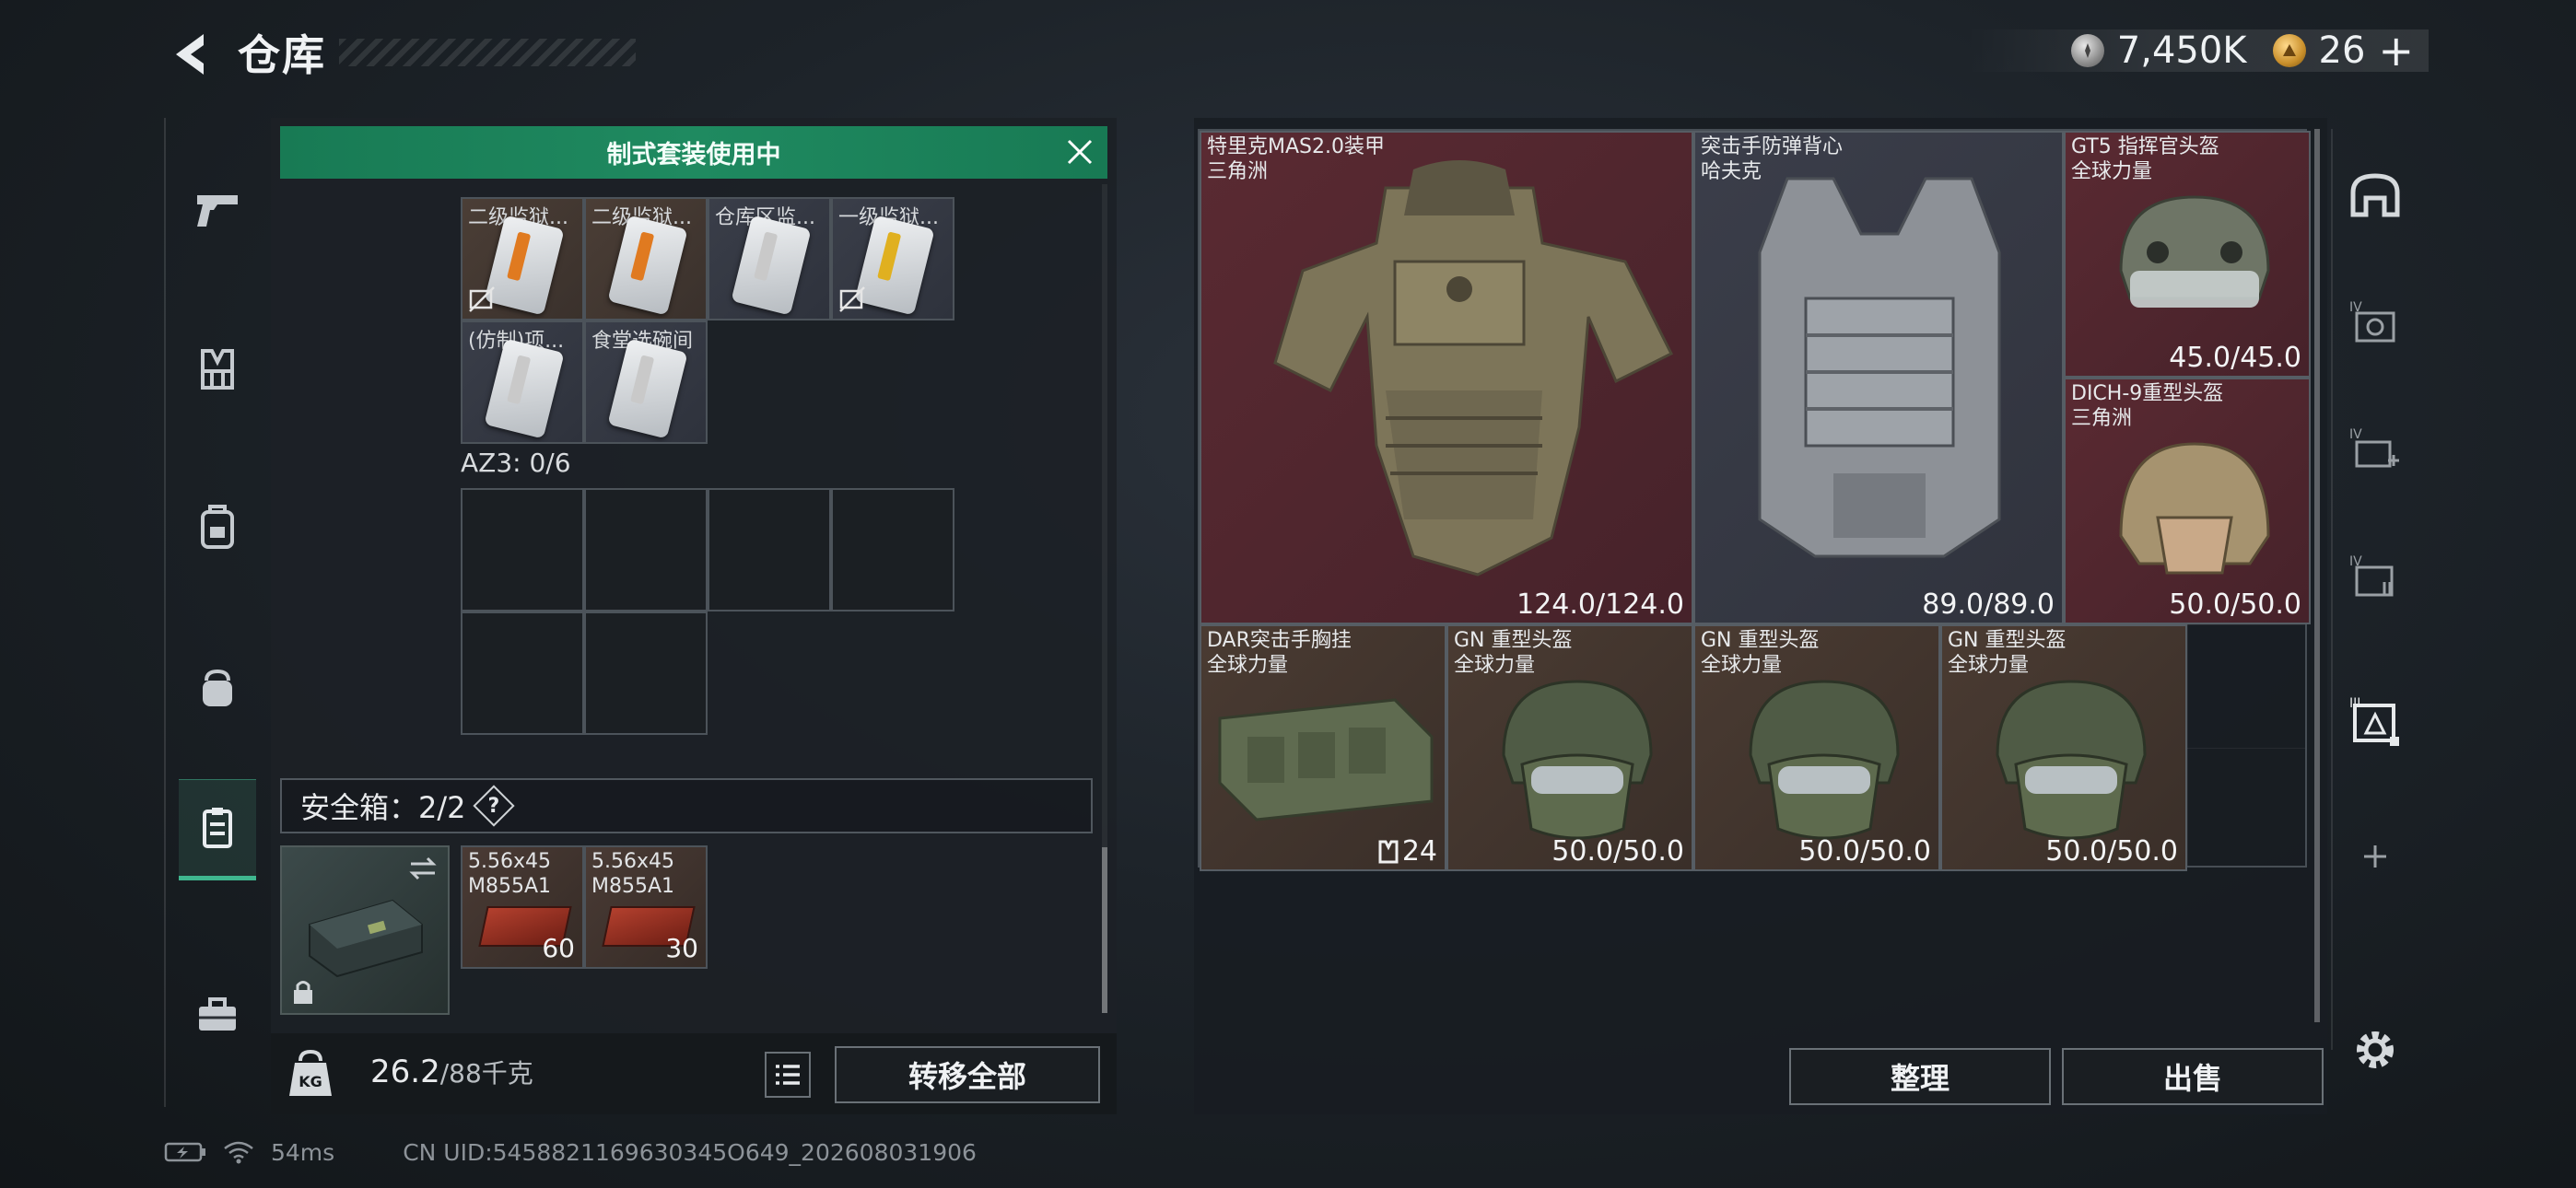 Image resolution: width=2576 pixels, height=1188 pixels. I want to click on nav-weapon, so click(217, 210).